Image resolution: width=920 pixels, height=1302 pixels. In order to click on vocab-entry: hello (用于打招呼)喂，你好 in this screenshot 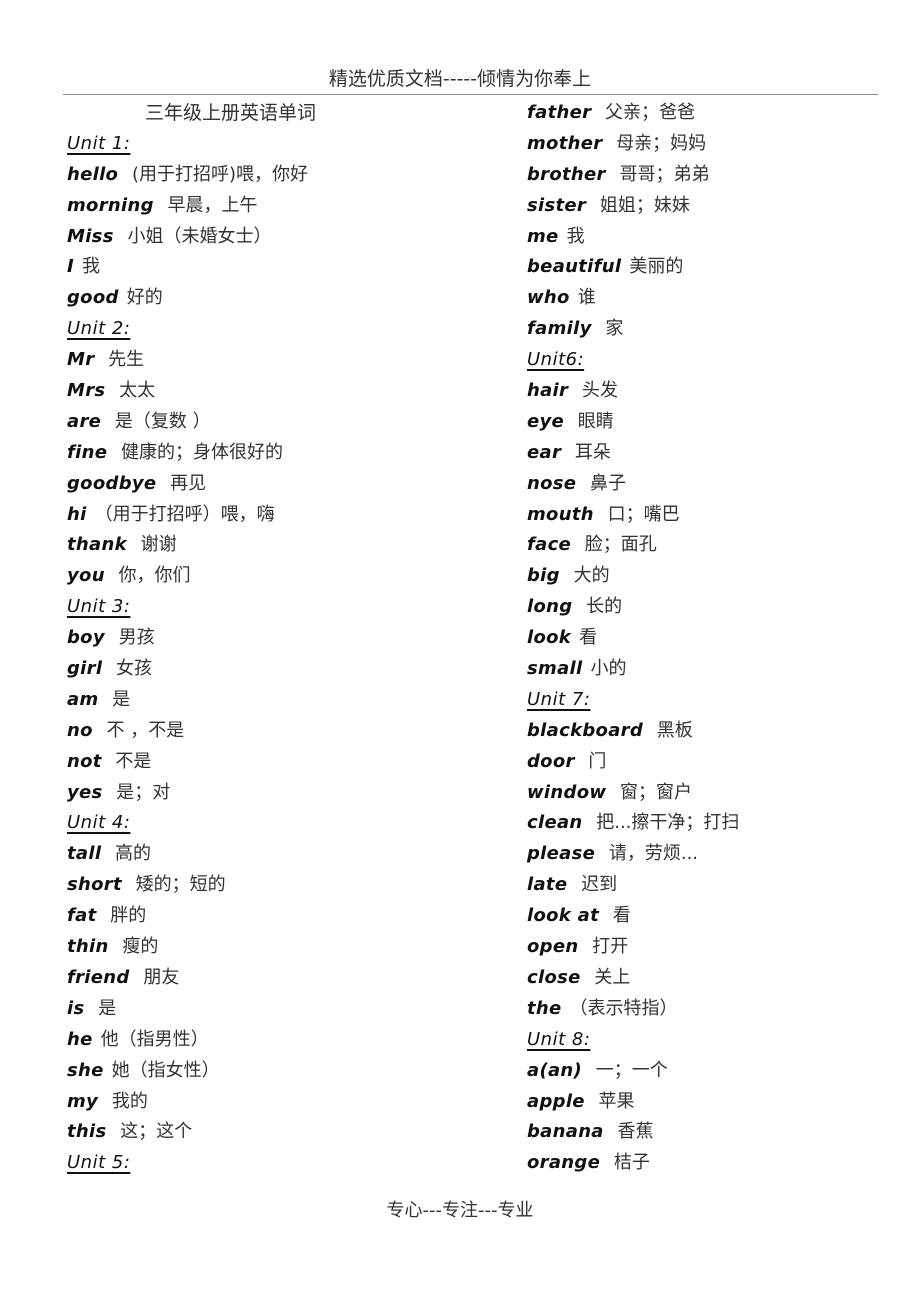, I will do `click(287, 175)`.